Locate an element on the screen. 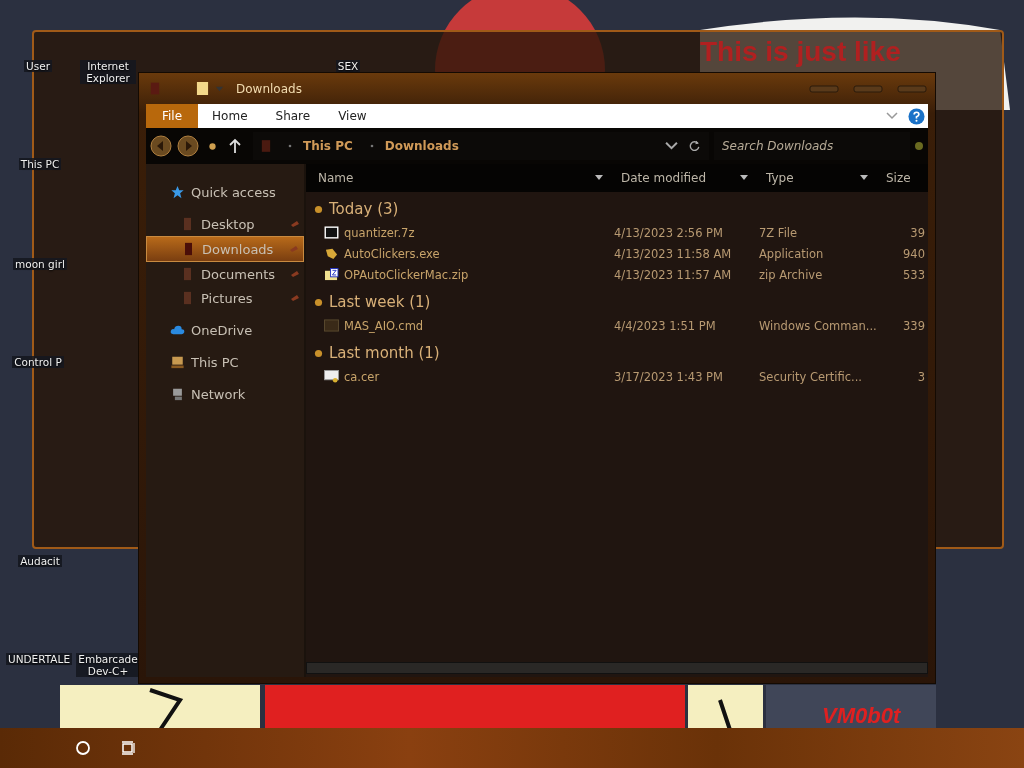 The image size is (1024, 768). ribbon-tab: View is located at coordinates (352, 116).